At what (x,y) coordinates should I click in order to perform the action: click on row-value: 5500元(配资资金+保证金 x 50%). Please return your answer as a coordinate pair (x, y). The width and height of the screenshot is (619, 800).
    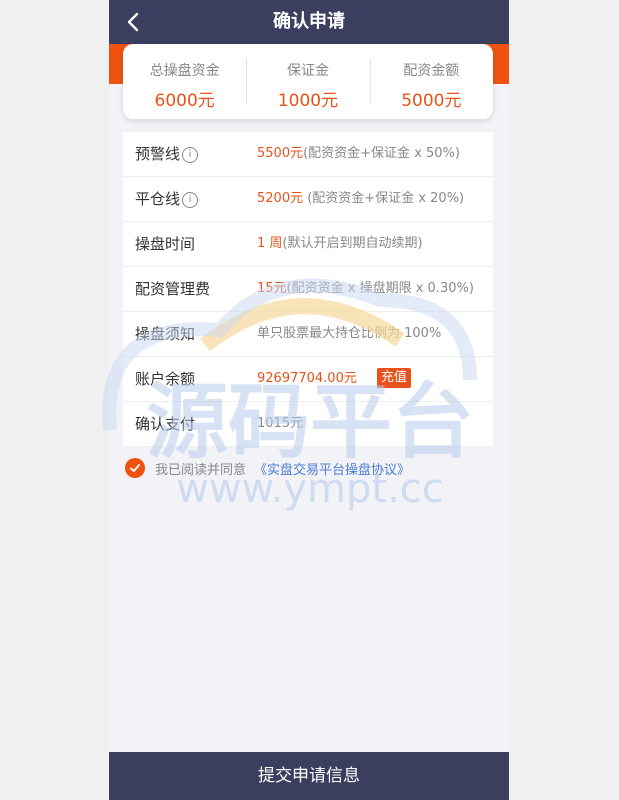
    Looking at the image, I should click on (358, 154).